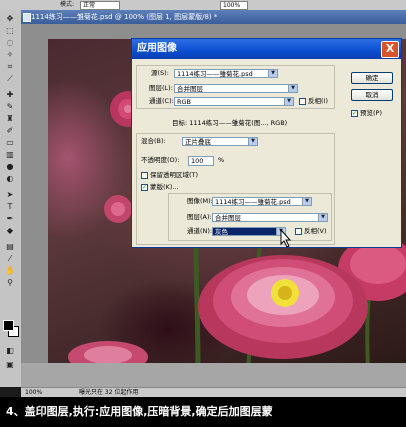 This screenshot has height=427, width=406. Describe the element at coordinates (10, 218) in the screenshot. I see `pen-tool-icon: ✒` at that location.